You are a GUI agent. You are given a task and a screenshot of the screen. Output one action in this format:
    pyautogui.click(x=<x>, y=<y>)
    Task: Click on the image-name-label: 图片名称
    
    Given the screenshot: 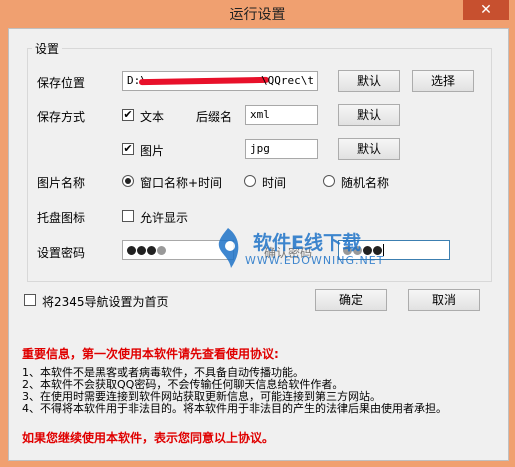 What is the action you would take?
    pyautogui.click(x=61, y=183)
    